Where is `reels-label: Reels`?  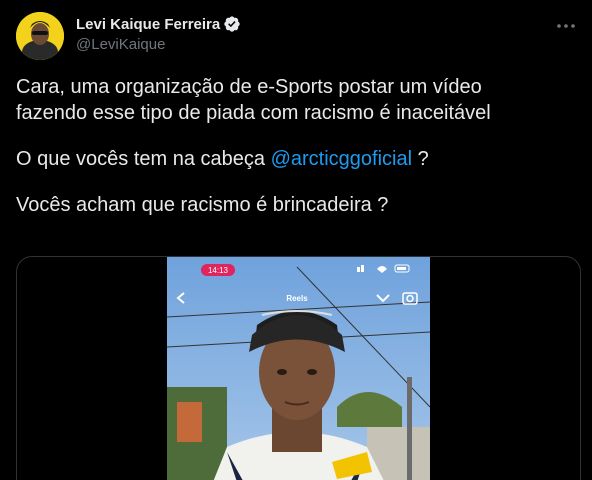
reels-label: Reels is located at coordinates (297, 298).